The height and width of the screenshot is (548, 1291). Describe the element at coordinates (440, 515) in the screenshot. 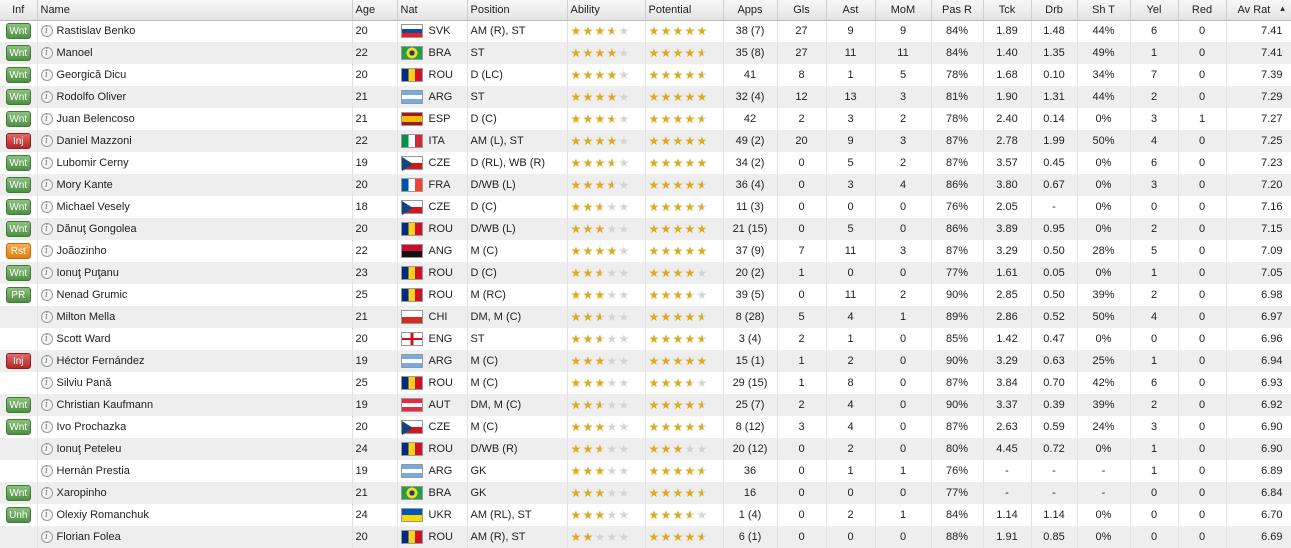

I see `nation-code: UKR` at that location.